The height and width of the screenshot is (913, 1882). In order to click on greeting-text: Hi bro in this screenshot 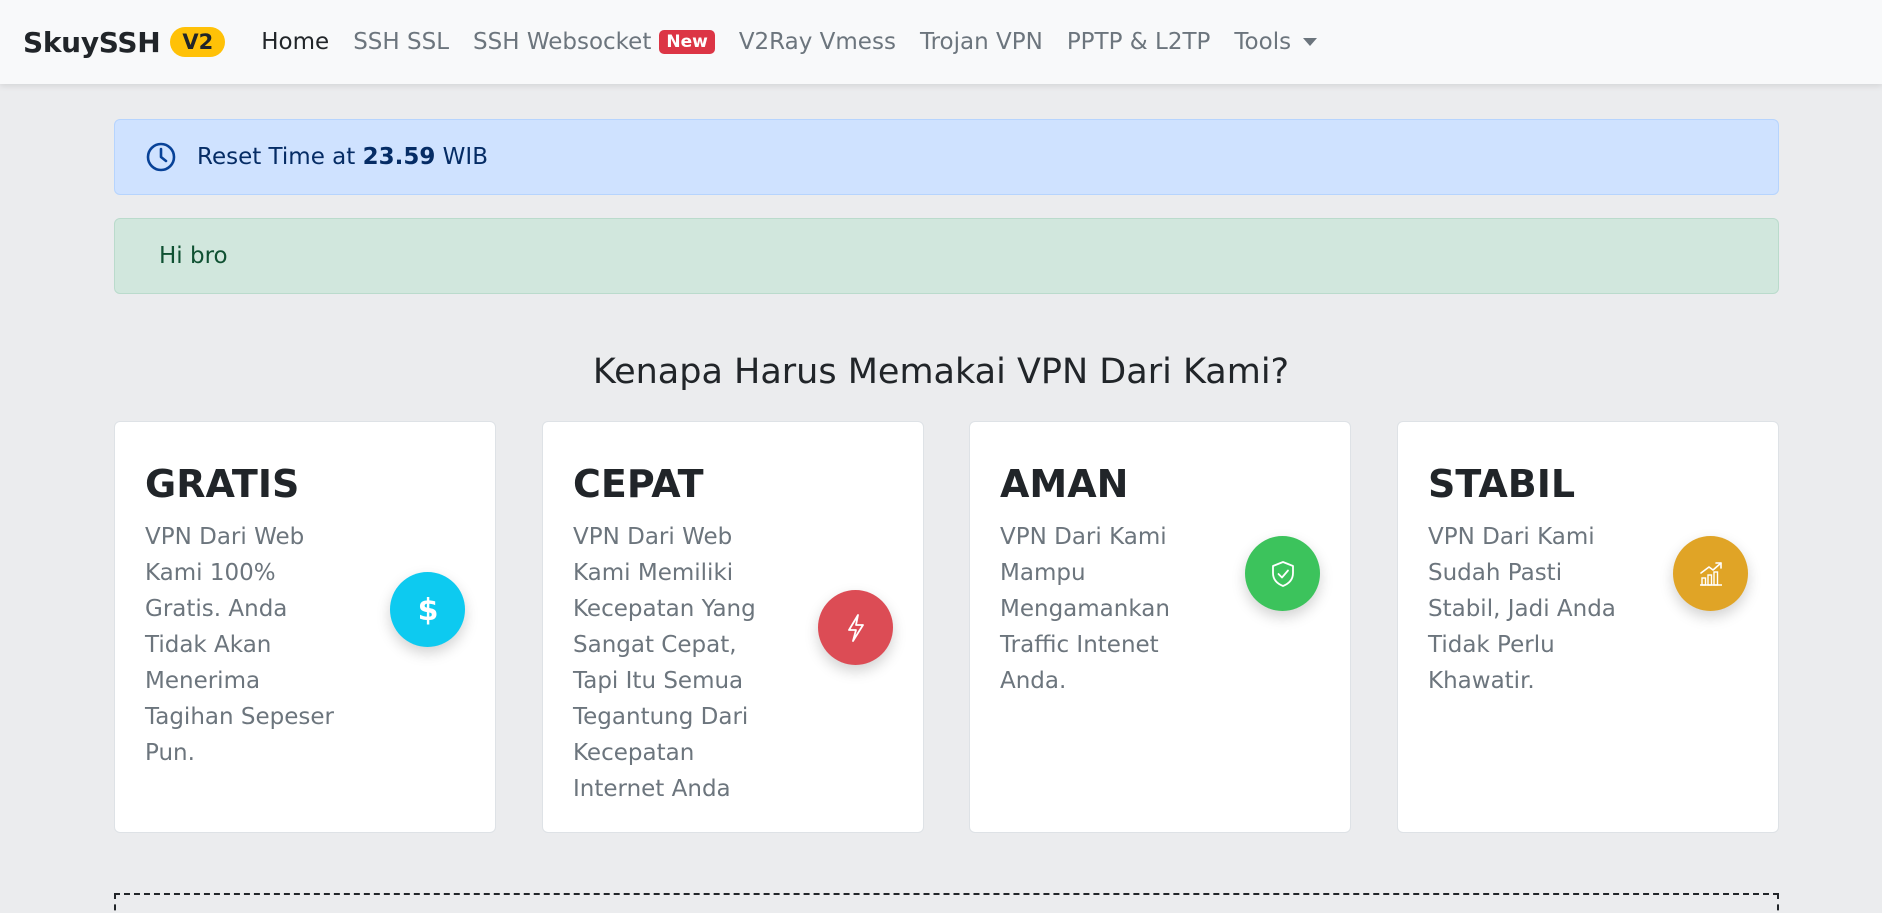, I will do `click(193, 256)`.